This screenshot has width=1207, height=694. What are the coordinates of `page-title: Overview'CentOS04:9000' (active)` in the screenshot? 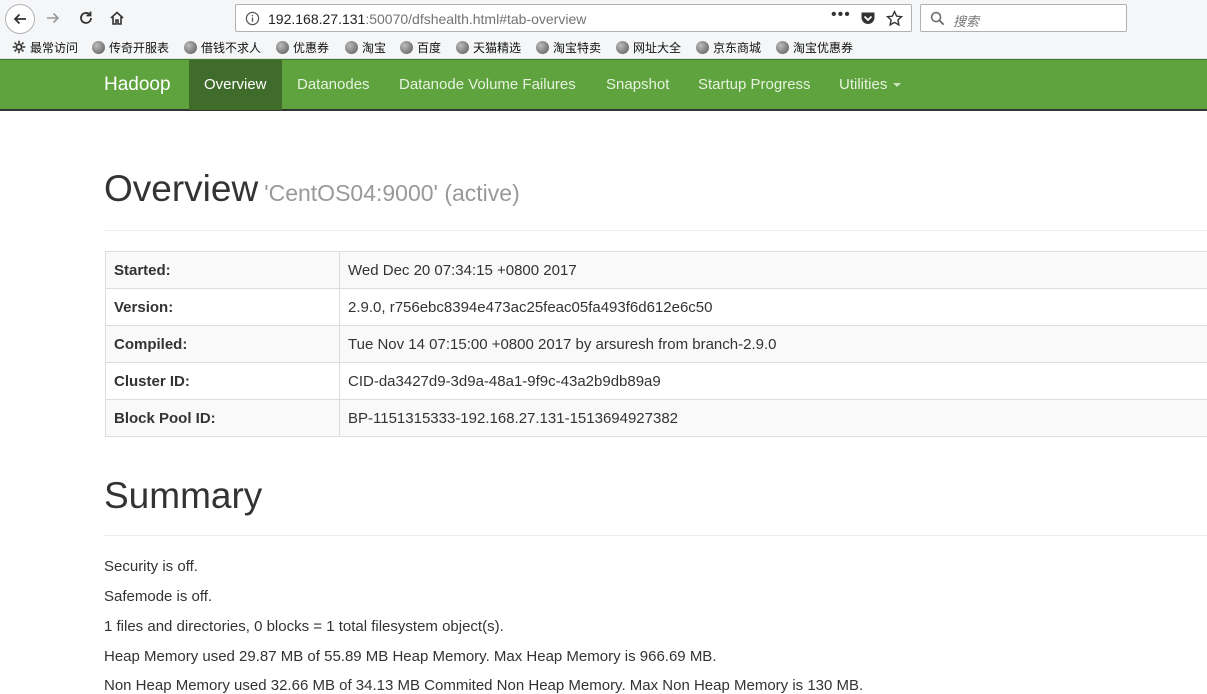 It's located at (312, 189).